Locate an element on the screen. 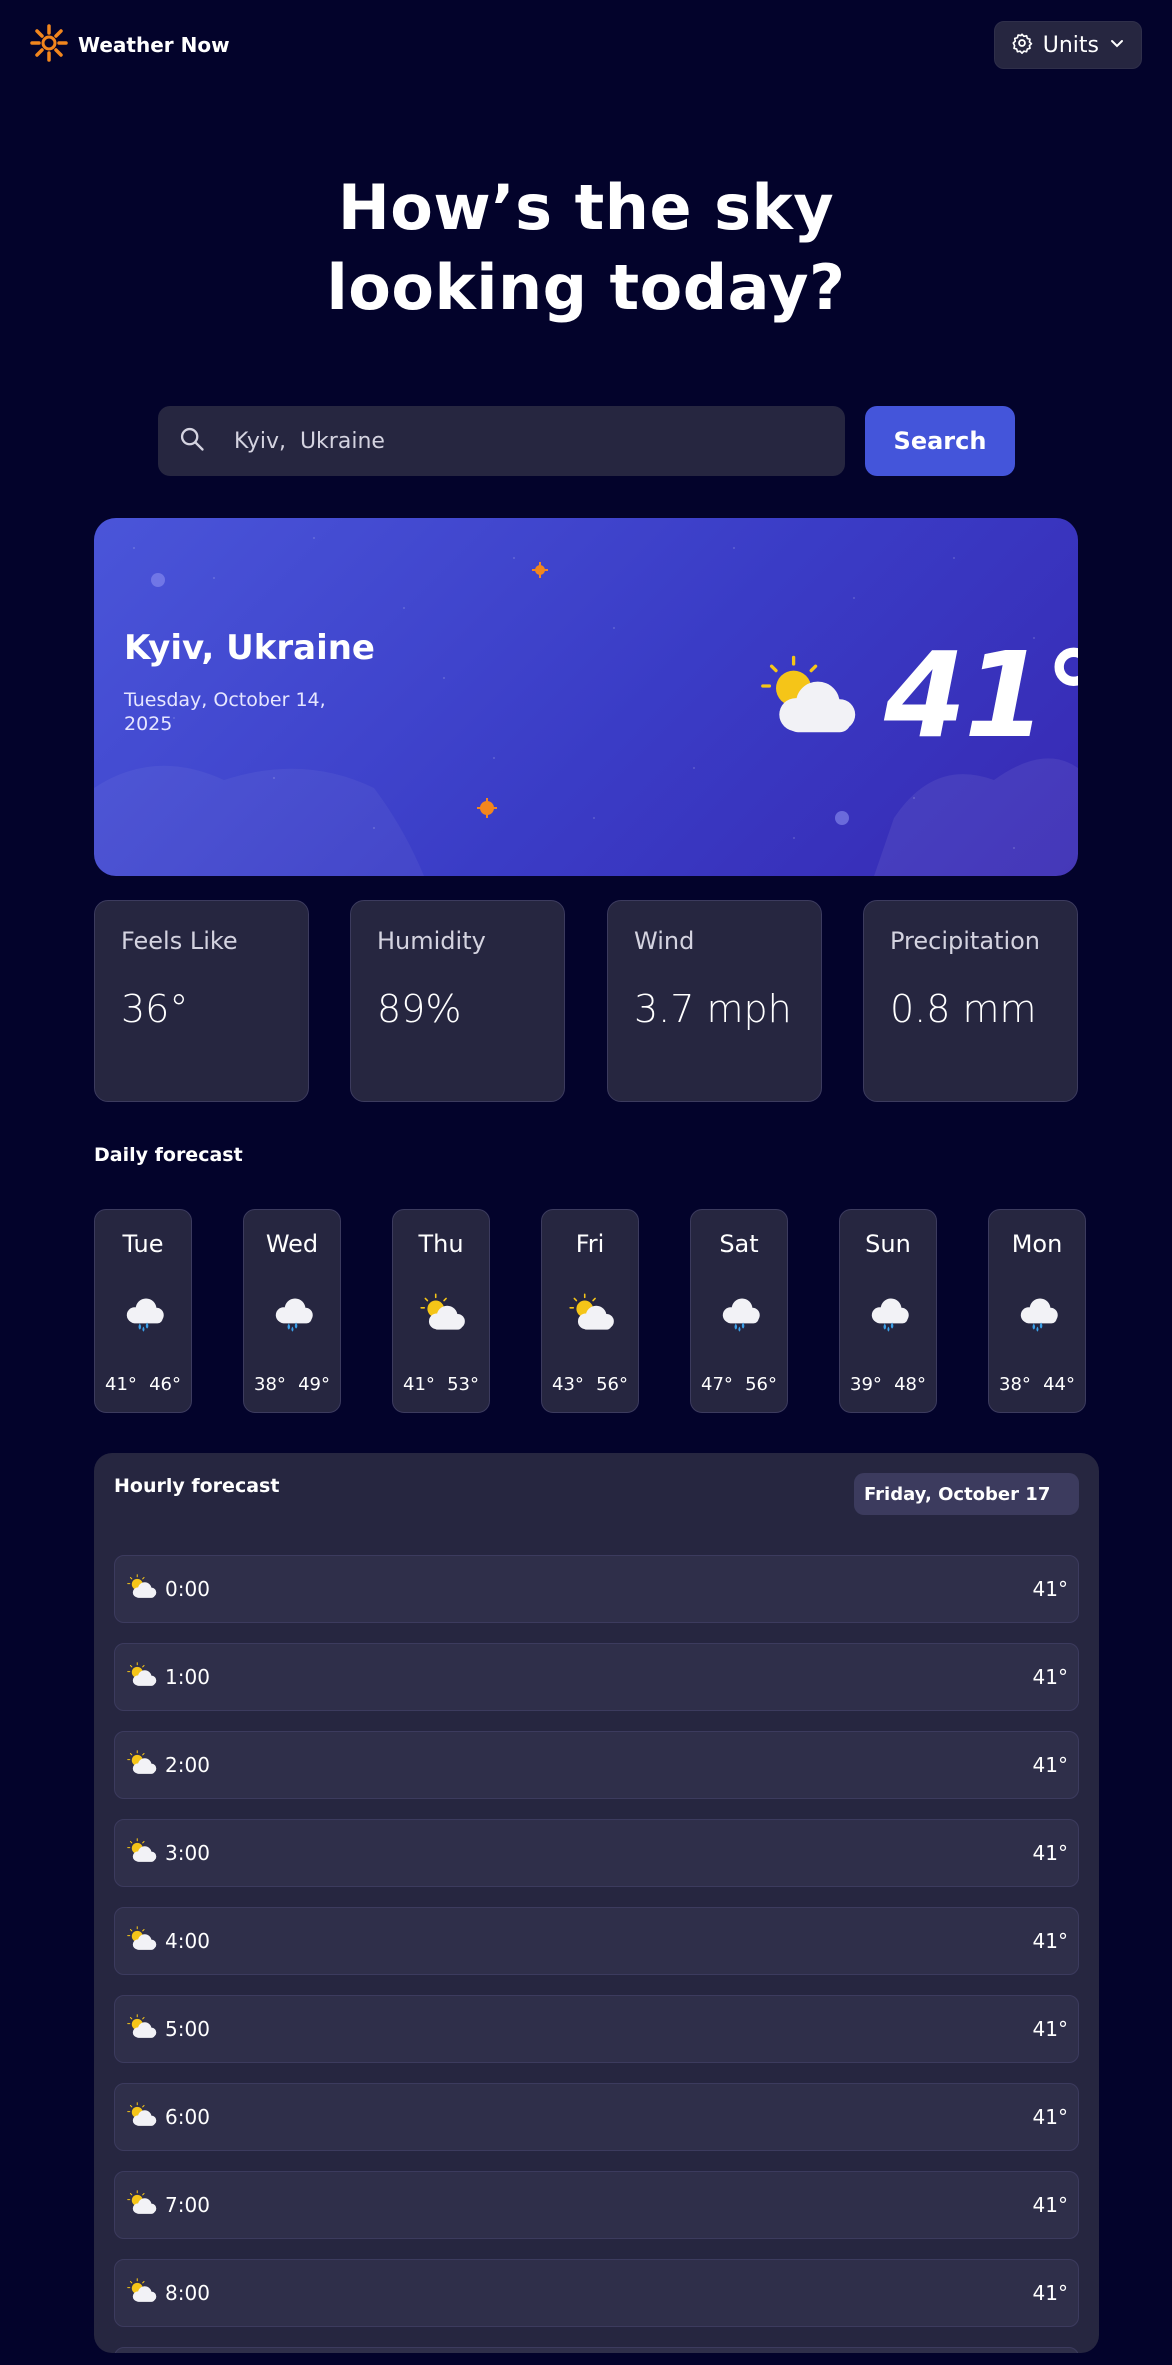 This screenshot has height=2365, width=1172. stat-label: Feels Like is located at coordinates (179, 941).